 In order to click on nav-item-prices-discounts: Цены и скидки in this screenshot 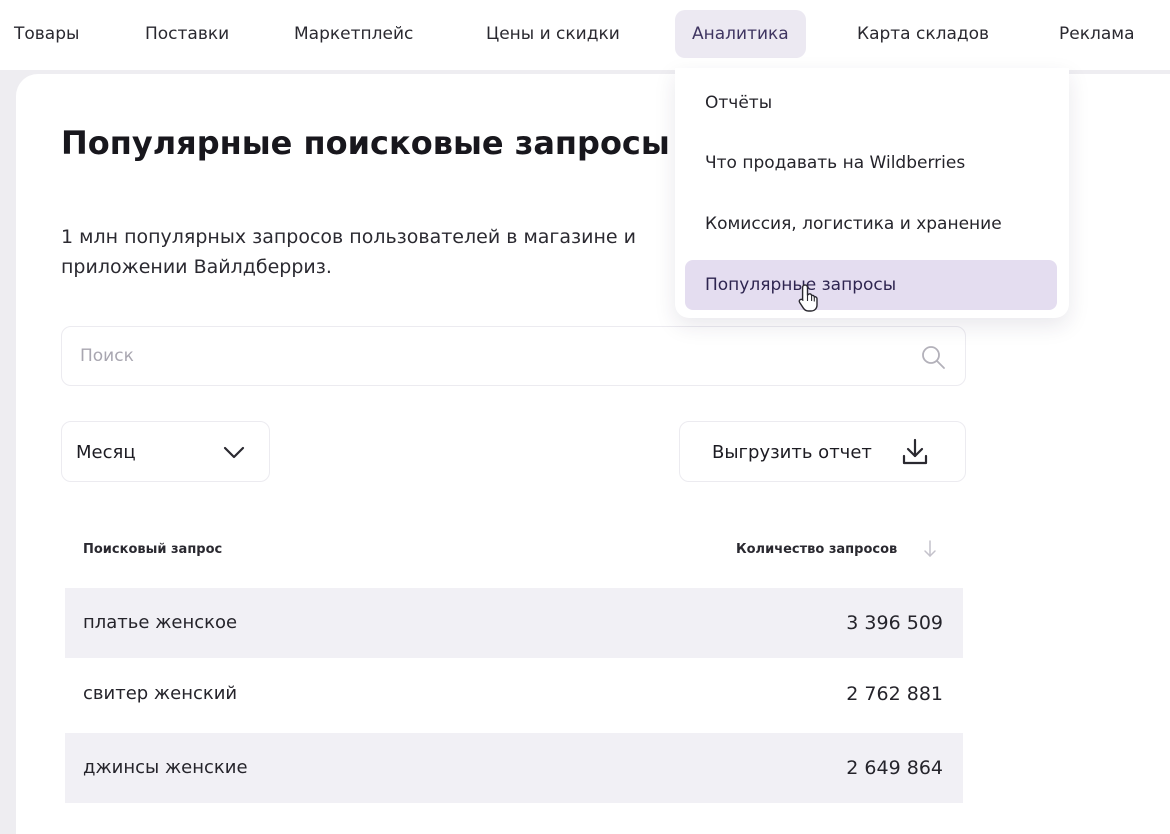, I will do `click(553, 34)`.